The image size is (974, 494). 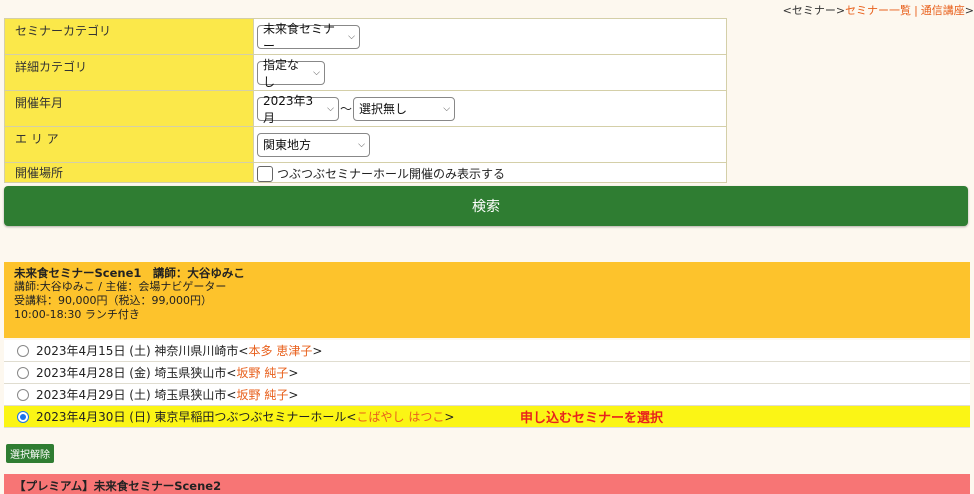 What do you see at coordinates (487, 351) in the screenshot?
I see `seminar-date-row: 2023年4月15日 (土) 神奈川県川崎市< 本多 恵津子 >` at bounding box center [487, 351].